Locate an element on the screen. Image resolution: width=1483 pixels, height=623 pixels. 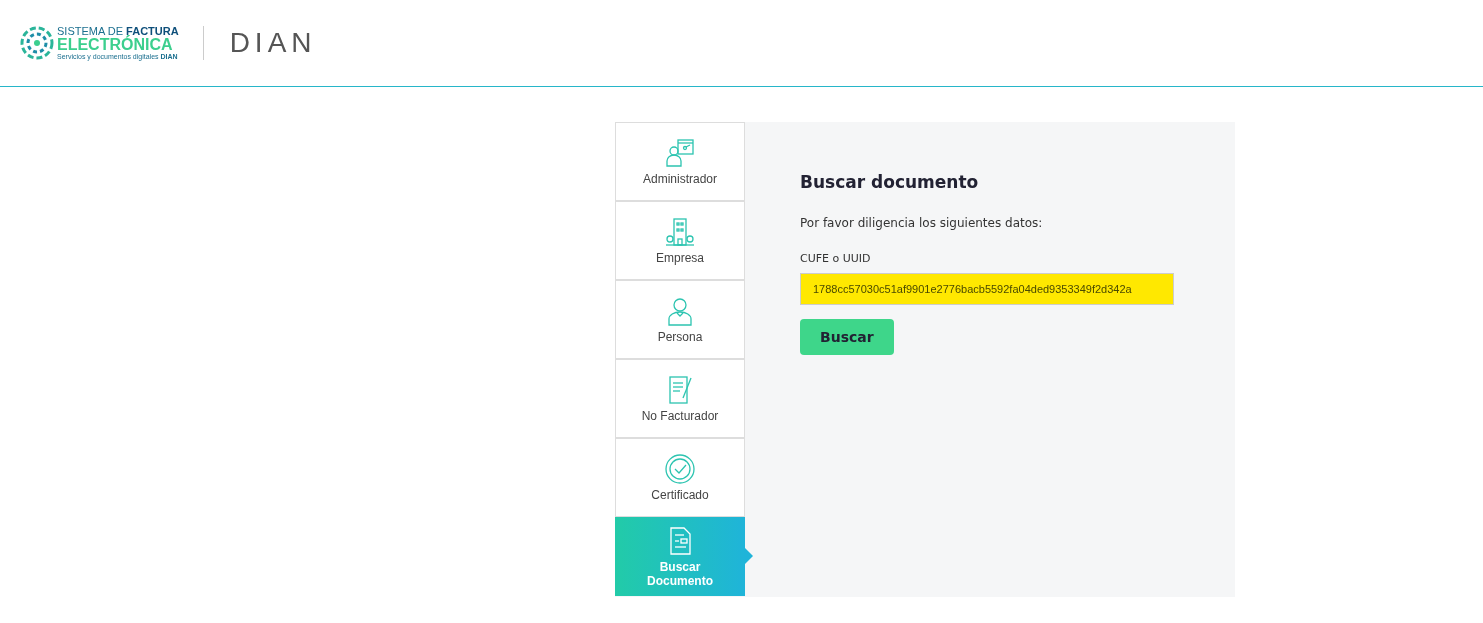
sidebar-item: Administrador is located at coordinates (680, 161).